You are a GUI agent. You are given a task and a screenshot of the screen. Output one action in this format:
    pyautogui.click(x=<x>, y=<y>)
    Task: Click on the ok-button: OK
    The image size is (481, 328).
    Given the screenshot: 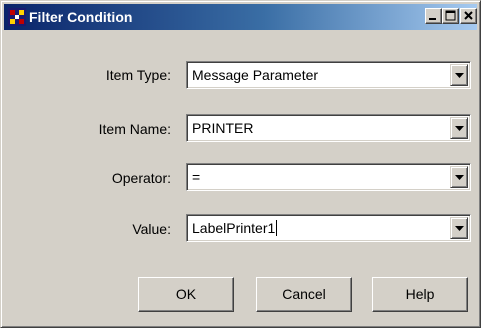 What is the action you would take?
    pyautogui.click(x=186, y=294)
    